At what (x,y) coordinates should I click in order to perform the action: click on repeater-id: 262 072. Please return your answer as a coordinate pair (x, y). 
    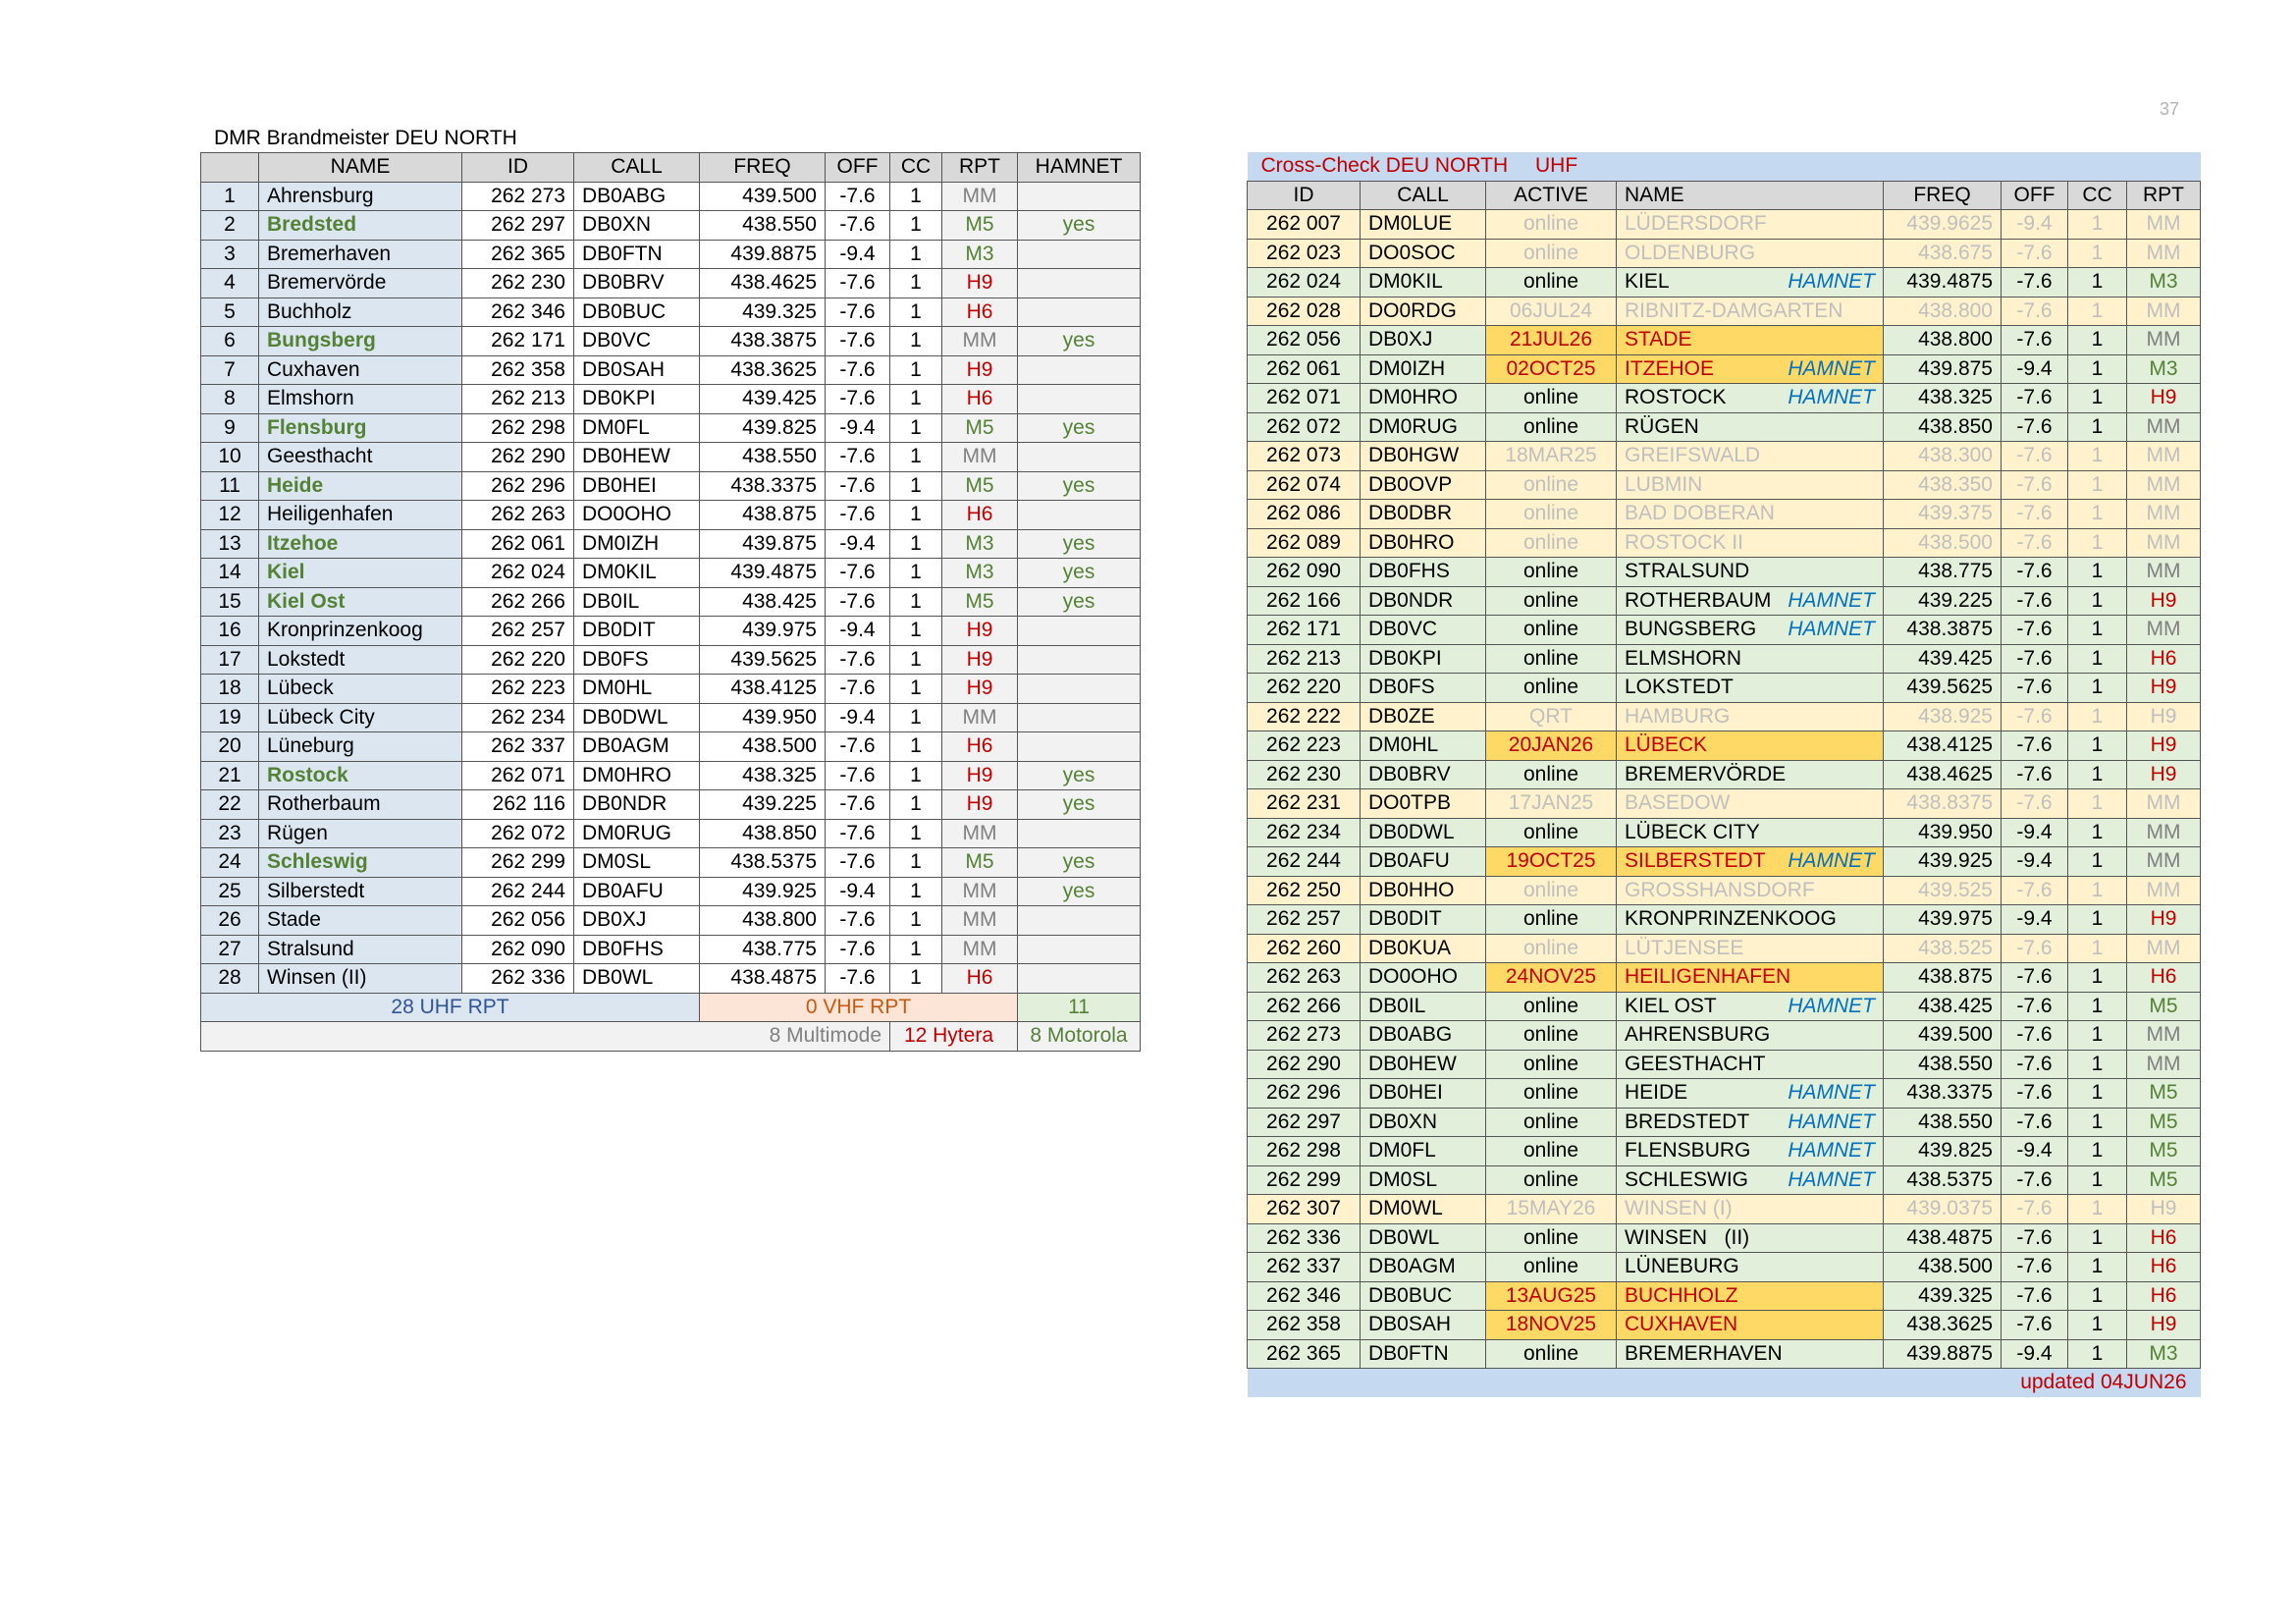
    Looking at the image, I should click on (517, 833).